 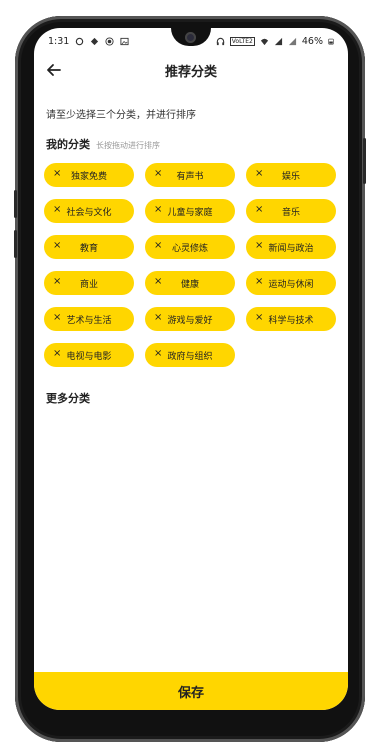 I want to click on category-chip-label: 儿童与家庭, so click(x=190, y=212).